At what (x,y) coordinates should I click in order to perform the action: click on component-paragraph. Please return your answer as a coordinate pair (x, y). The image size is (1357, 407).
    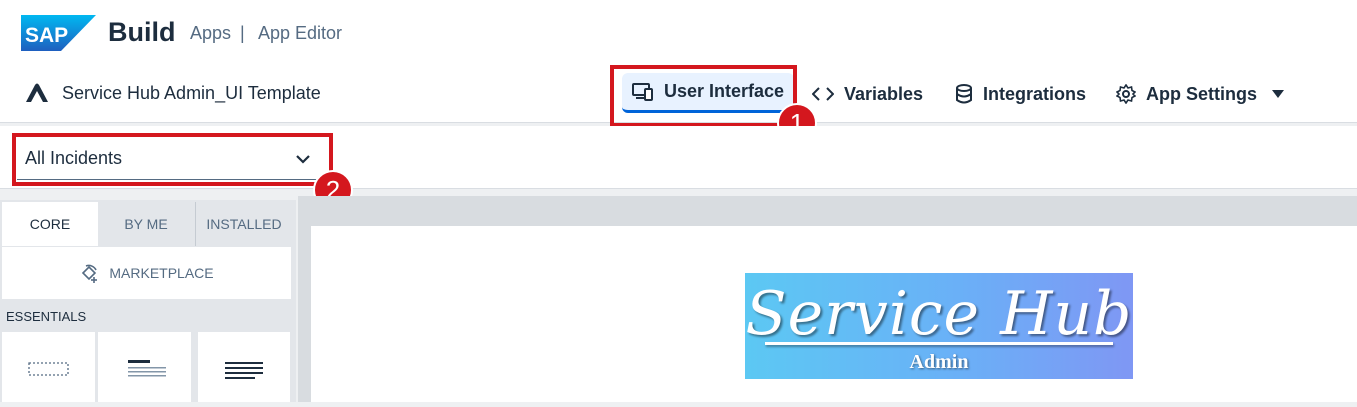
    Looking at the image, I should click on (244, 367).